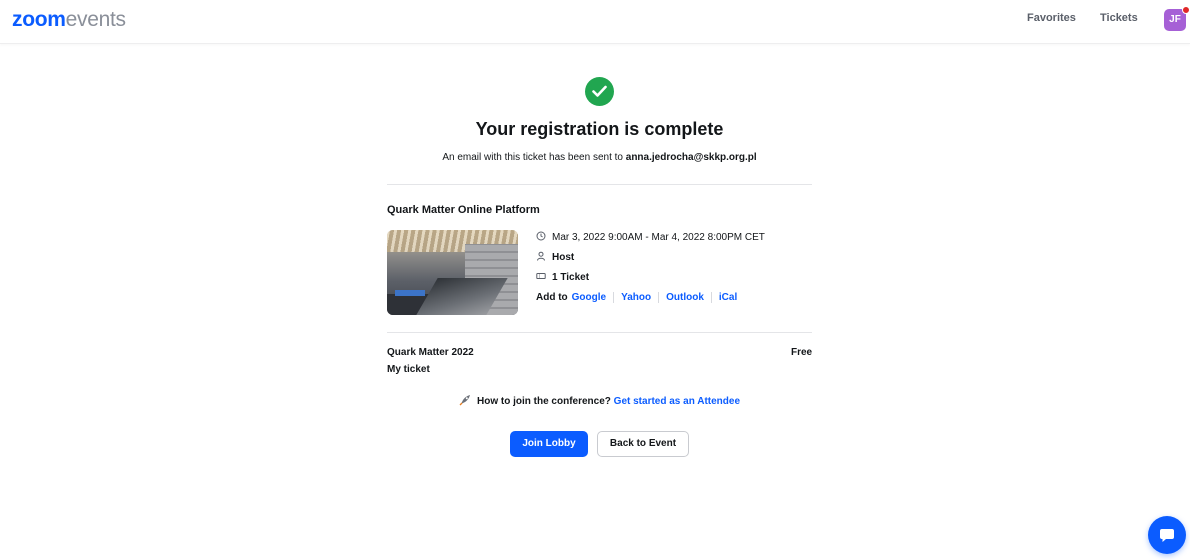 The height and width of the screenshot is (560, 1190). Describe the element at coordinates (727, 297) in the screenshot. I see `add-to-ical-link: iCal` at that location.